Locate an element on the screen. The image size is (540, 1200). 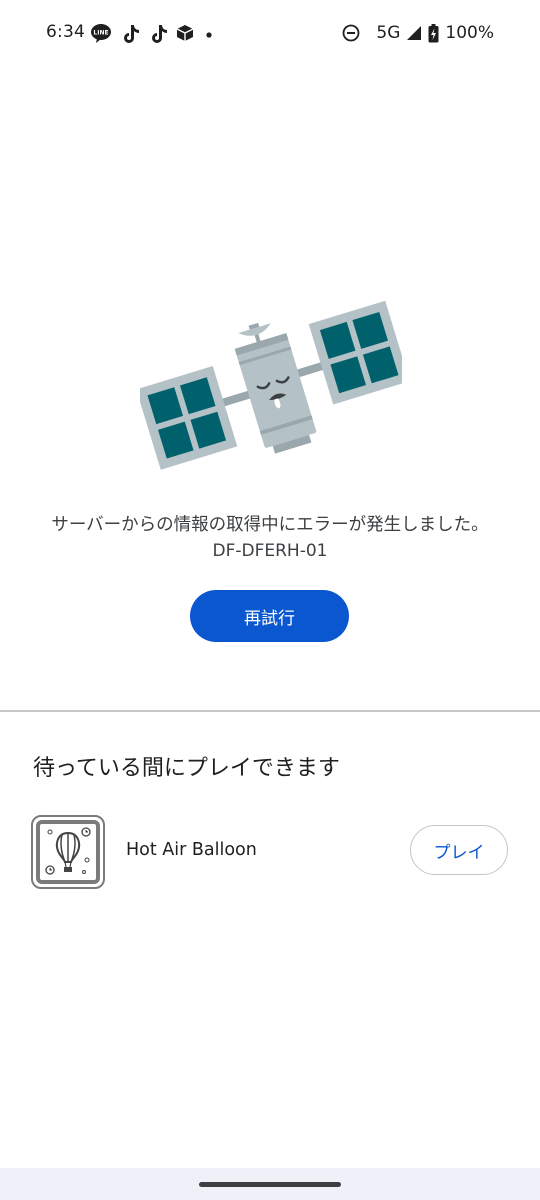
notification-icons: LINE is located at coordinates (153, 33).